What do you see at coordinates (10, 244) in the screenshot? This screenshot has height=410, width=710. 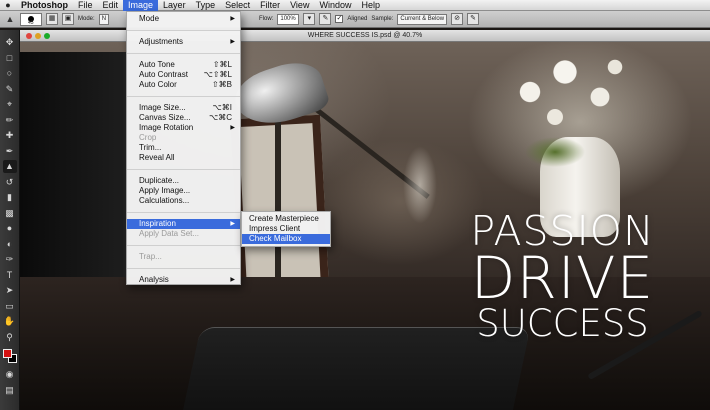 I see `dodge-tool-icon: ◐` at bounding box center [10, 244].